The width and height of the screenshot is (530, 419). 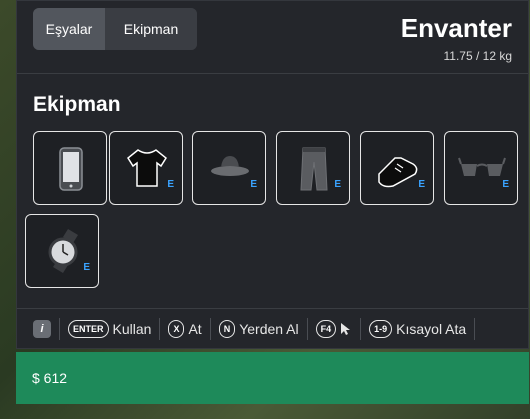 I want to click on hint-use-label: Kullan, so click(x=132, y=328).